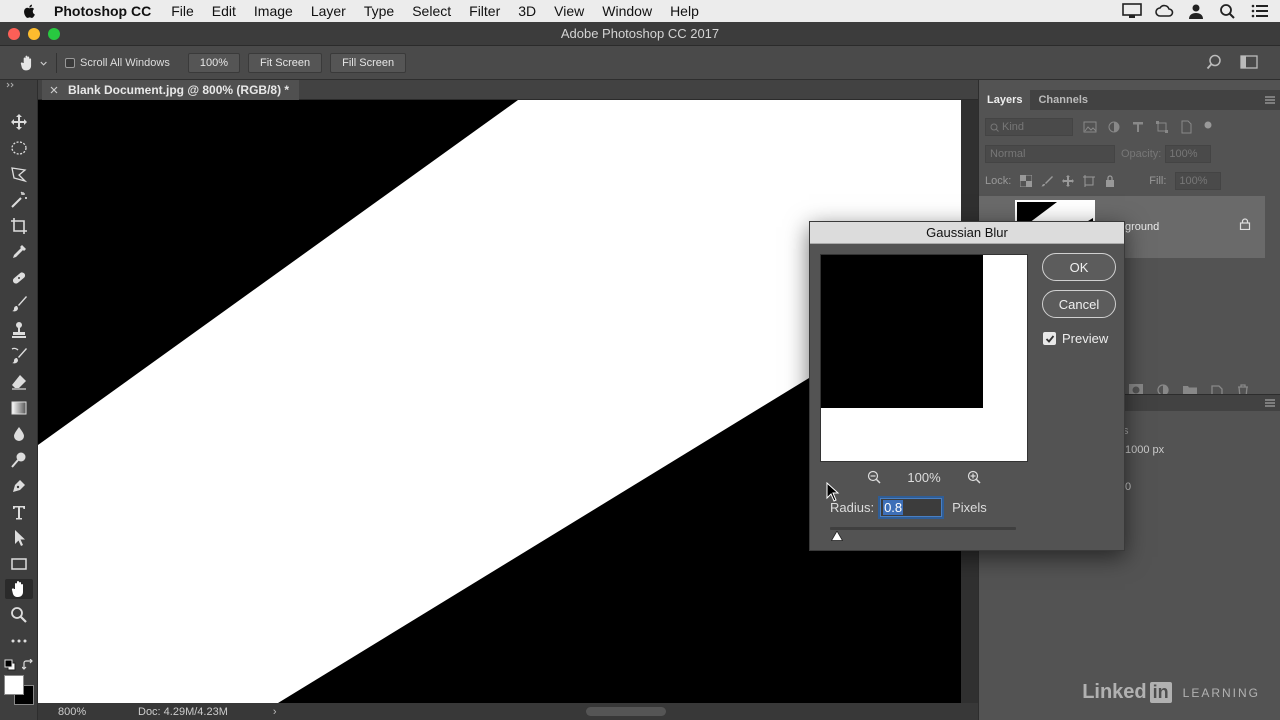 The width and height of the screenshot is (1280, 720). Describe the element at coordinates (19, 615) in the screenshot. I see `zoom-tool` at that location.